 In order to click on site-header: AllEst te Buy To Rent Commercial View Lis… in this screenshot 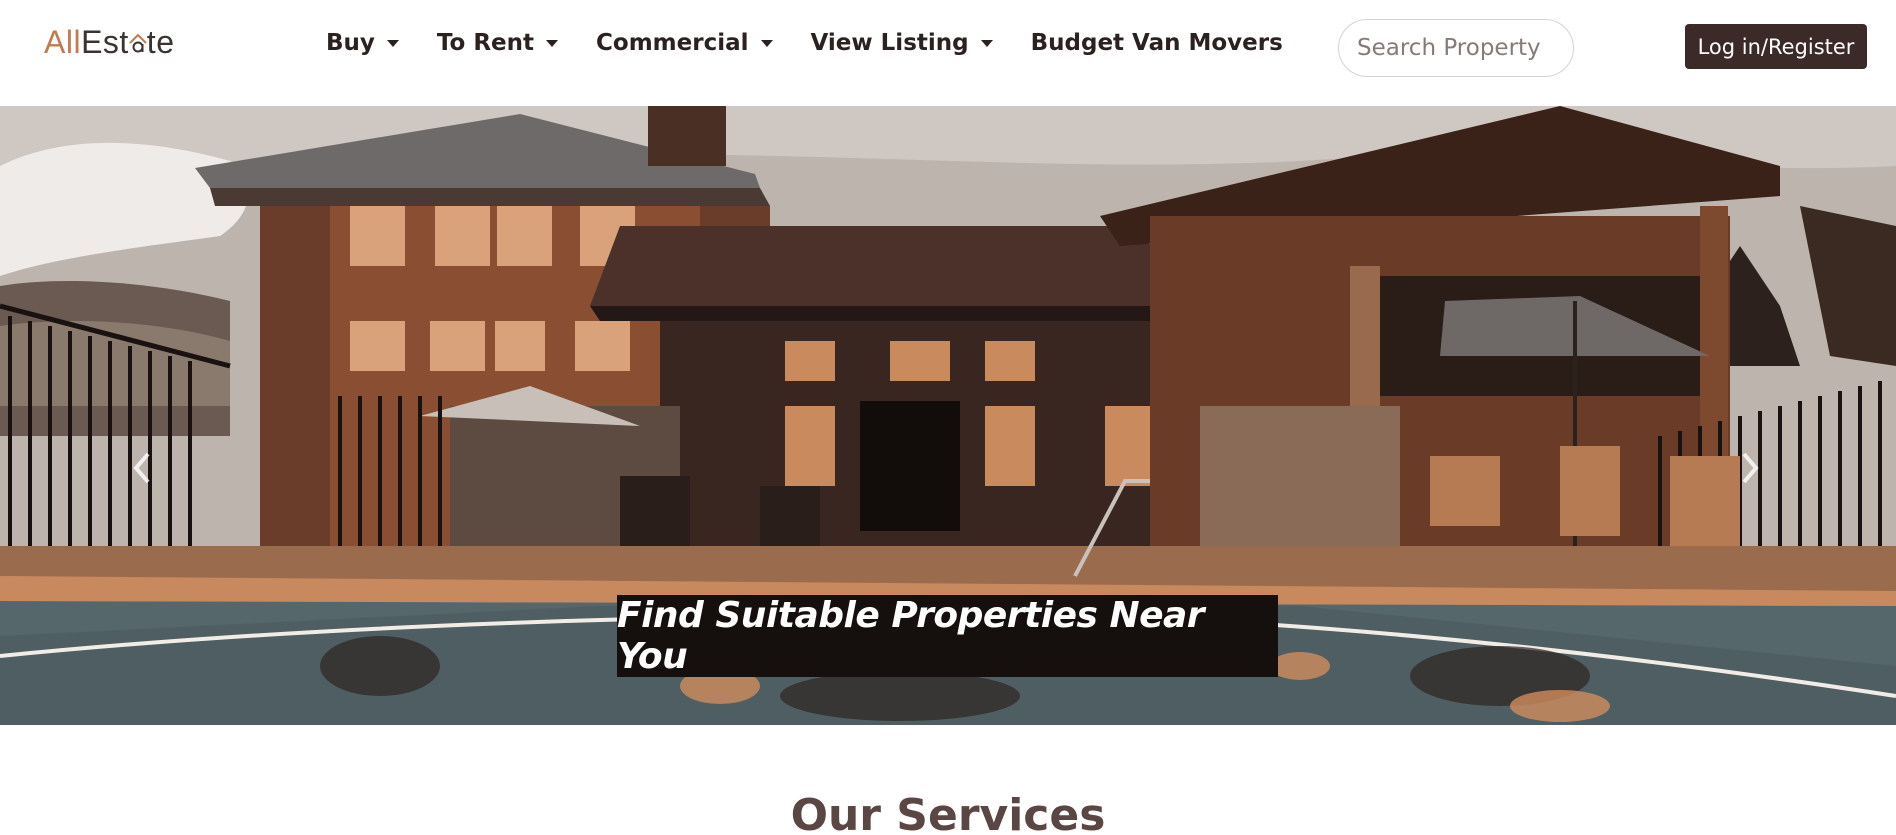, I will do `click(948, 53)`.